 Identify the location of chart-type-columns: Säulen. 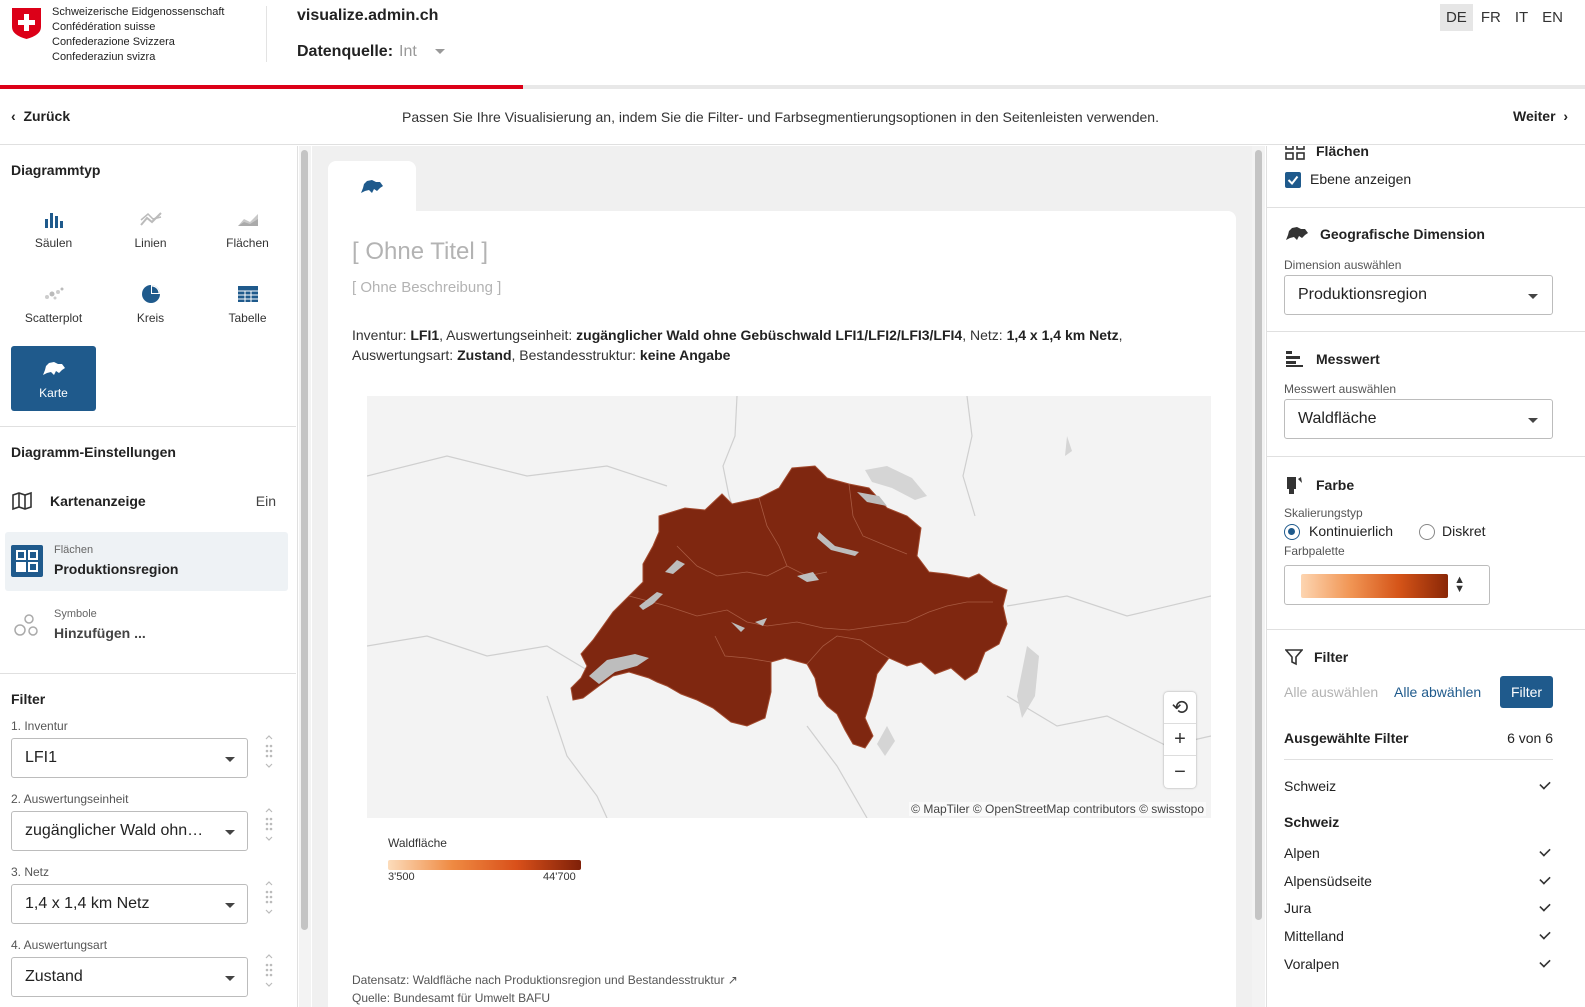
(53, 228).